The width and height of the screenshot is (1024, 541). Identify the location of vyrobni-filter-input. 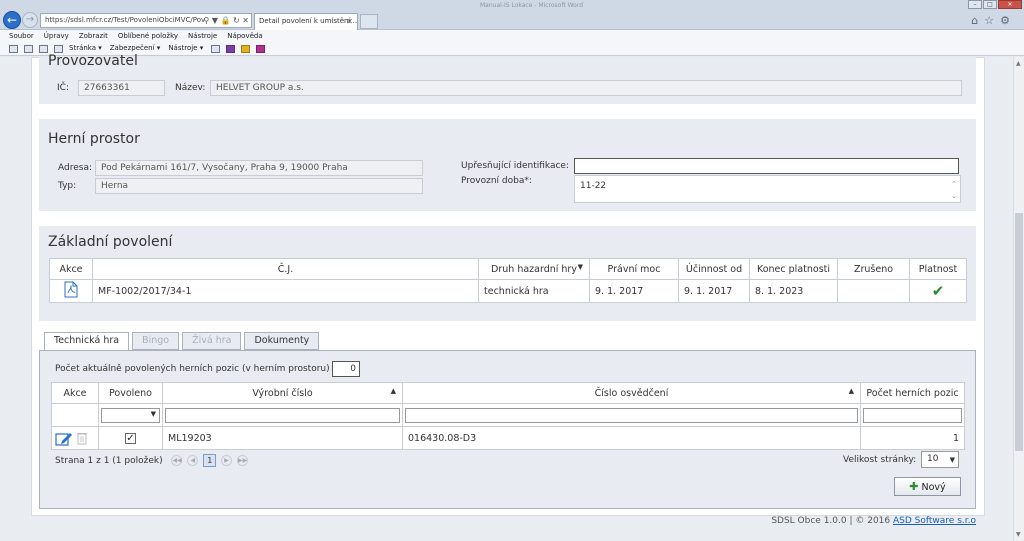
(282, 415).